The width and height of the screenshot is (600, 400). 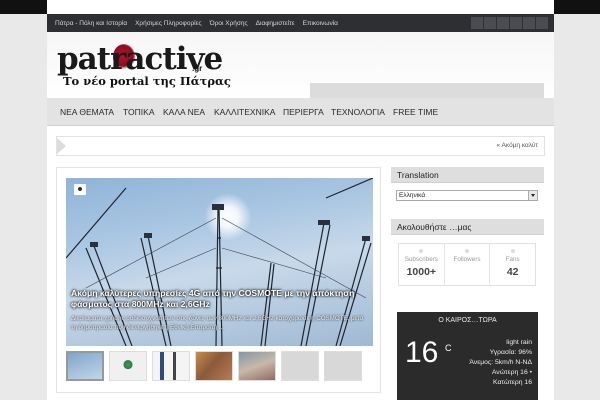 What do you see at coordinates (467, 320) in the screenshot?
I see `weather-title: Ο ΚΑΙΡΟΣ…ΤΩΡΑ` at bounding box center [467, 320].